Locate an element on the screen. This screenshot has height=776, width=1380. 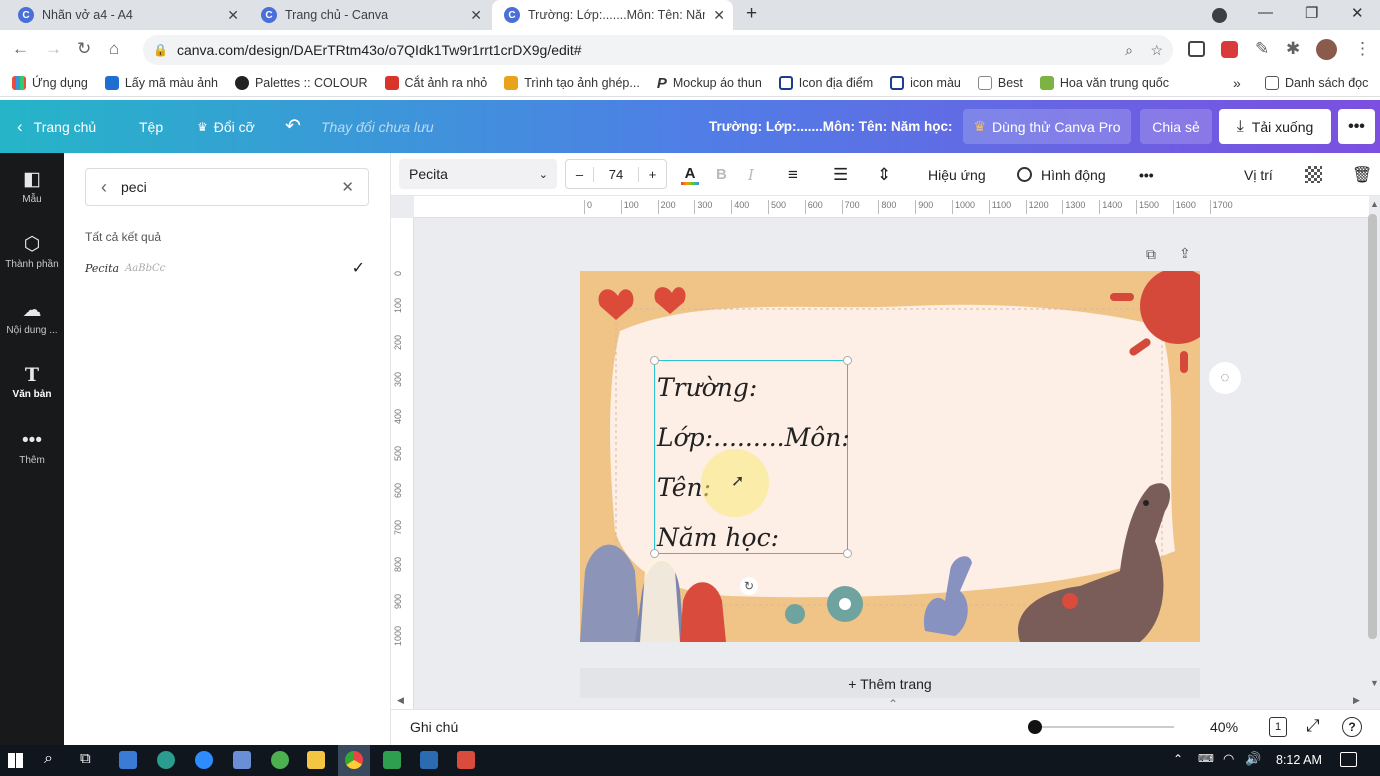
notifications-icon is located at coordinates (1348, 759).